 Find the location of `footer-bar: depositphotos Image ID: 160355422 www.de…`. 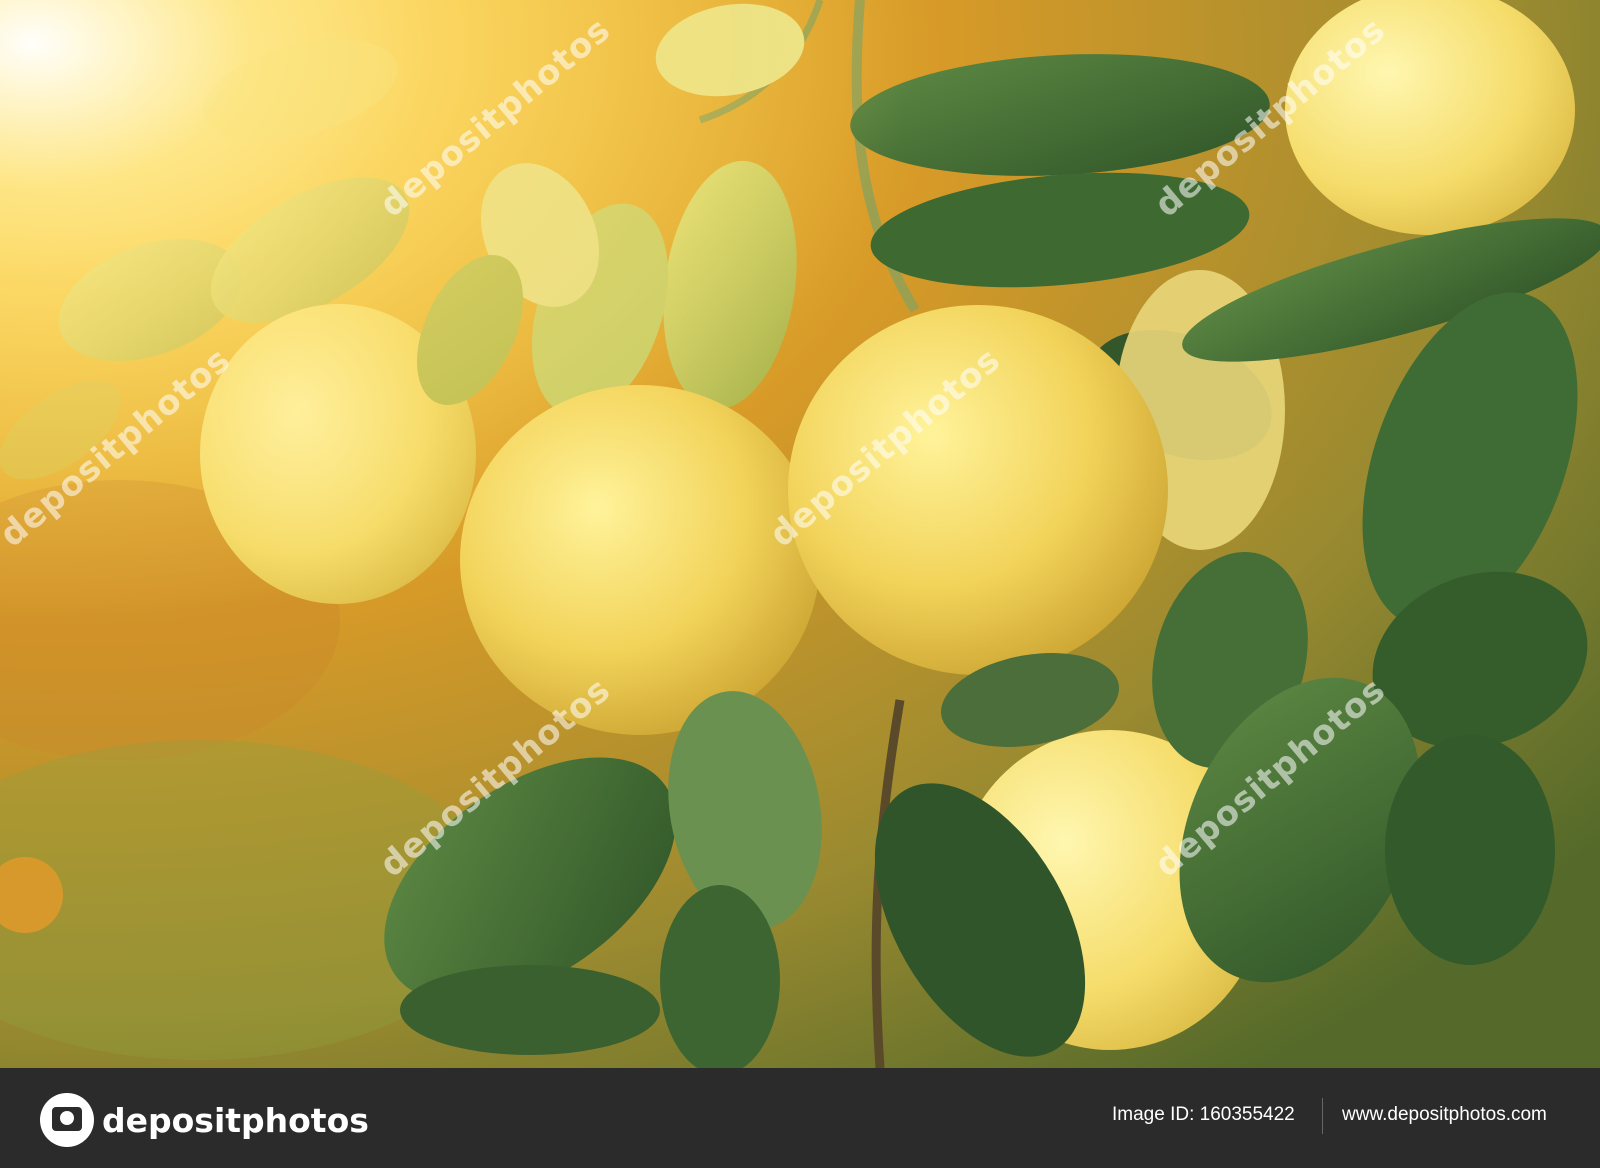

footer-bar: depositphotos Image ID: 160355422 www.de… is located at coordinates (800, 1118).